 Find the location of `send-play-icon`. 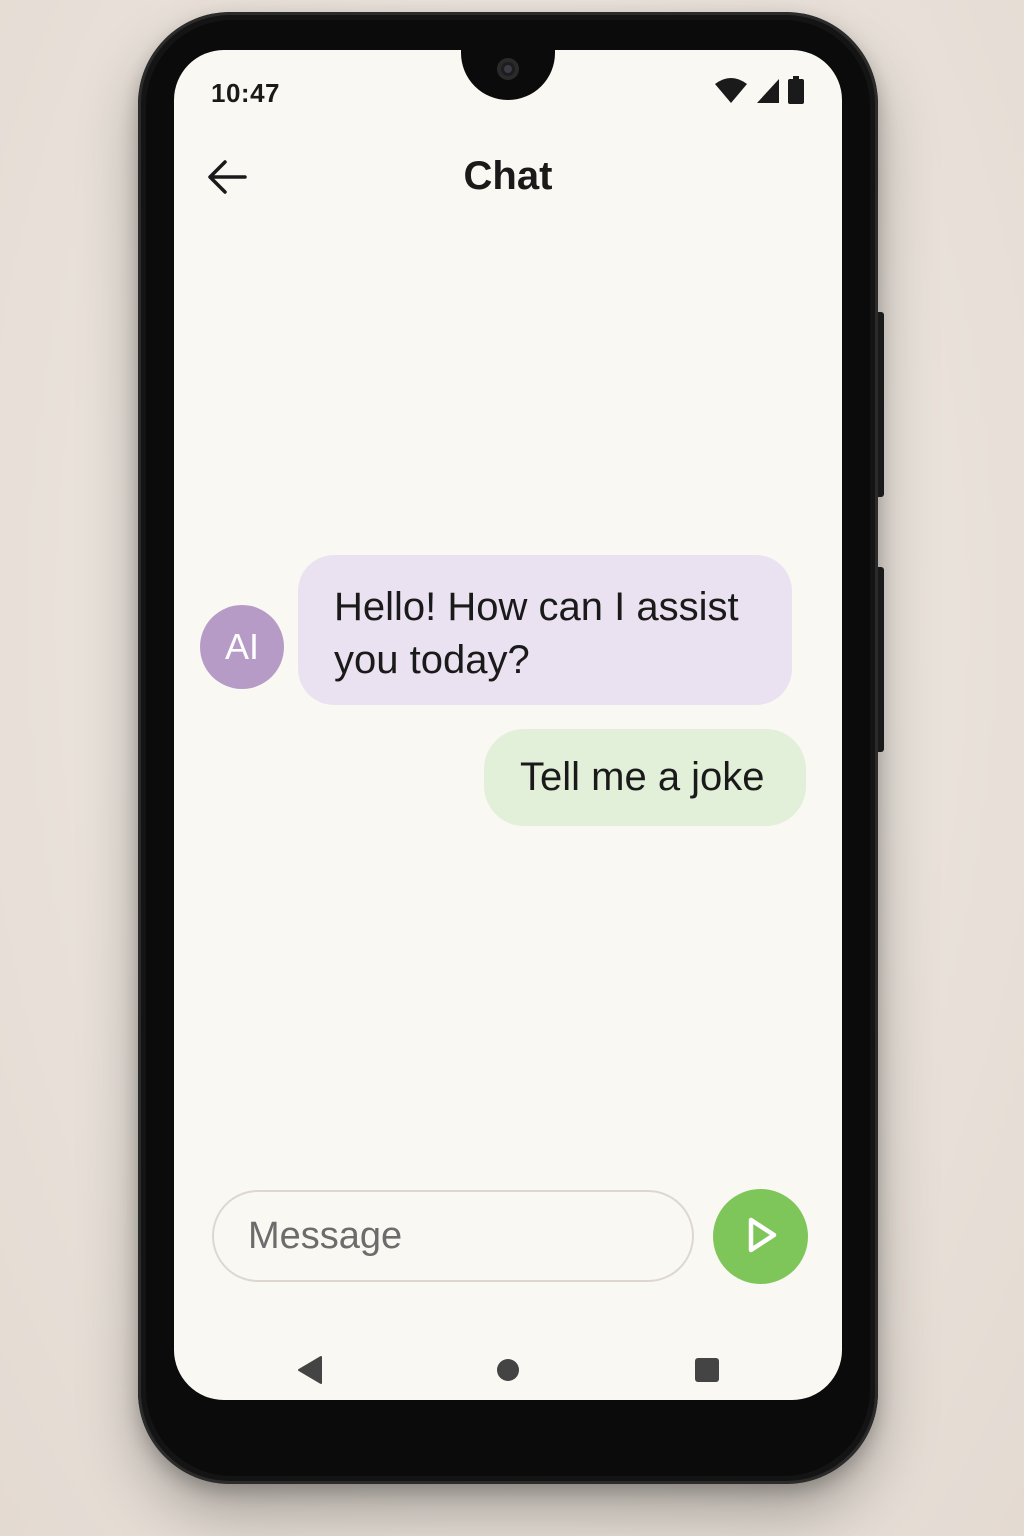

send-play-icon is located at coordinates (761, 1236).